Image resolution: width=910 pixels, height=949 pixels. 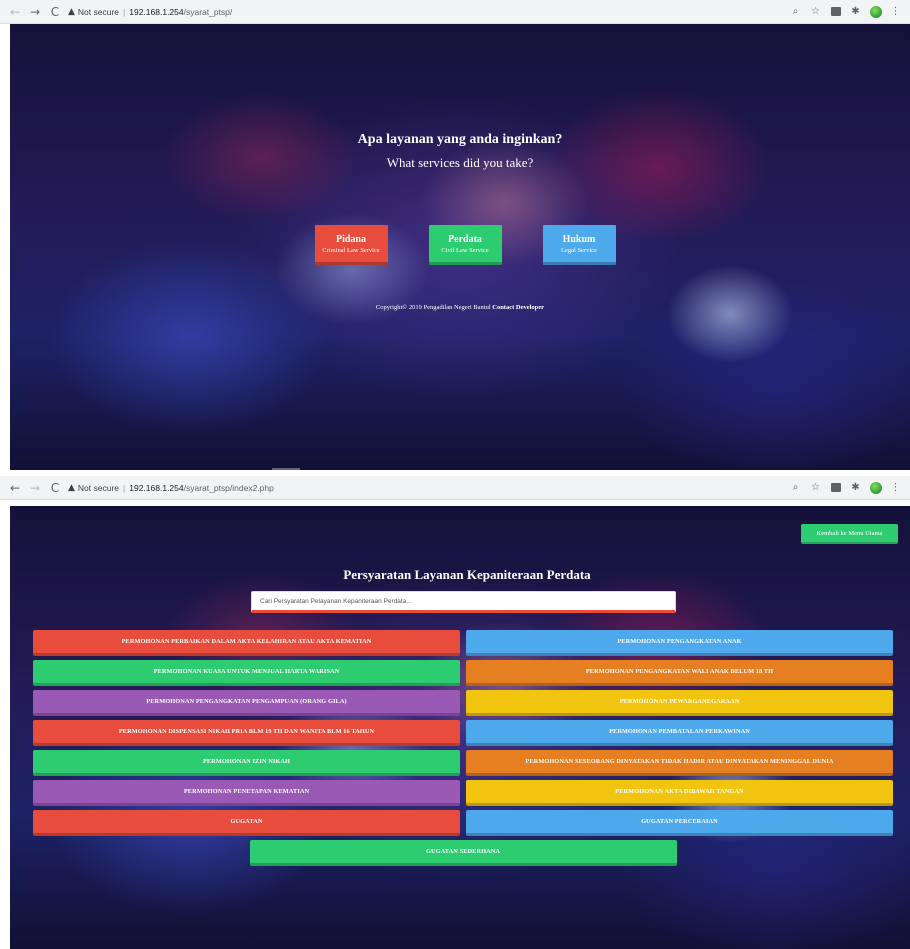 What do you see at coordinates (679, 643) in the screenshot?
I see `req-pengangkatan-anak: PERMOHONAN PENGANGKATAN ANAK` at bounding box center [679, 643].